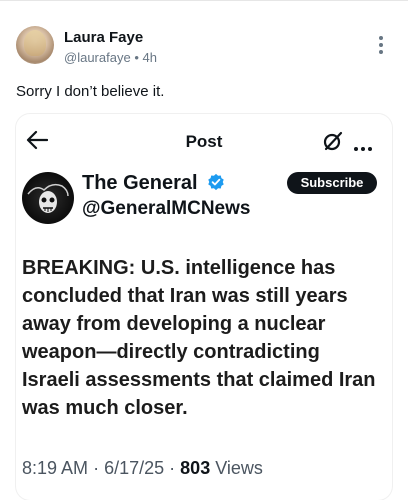 The width and height of the screenshot is (408, 500). What do you see at coordinates (381, 48) in the screenshot?
I see `more-vertical-icon` at bounding box center [381, 48].